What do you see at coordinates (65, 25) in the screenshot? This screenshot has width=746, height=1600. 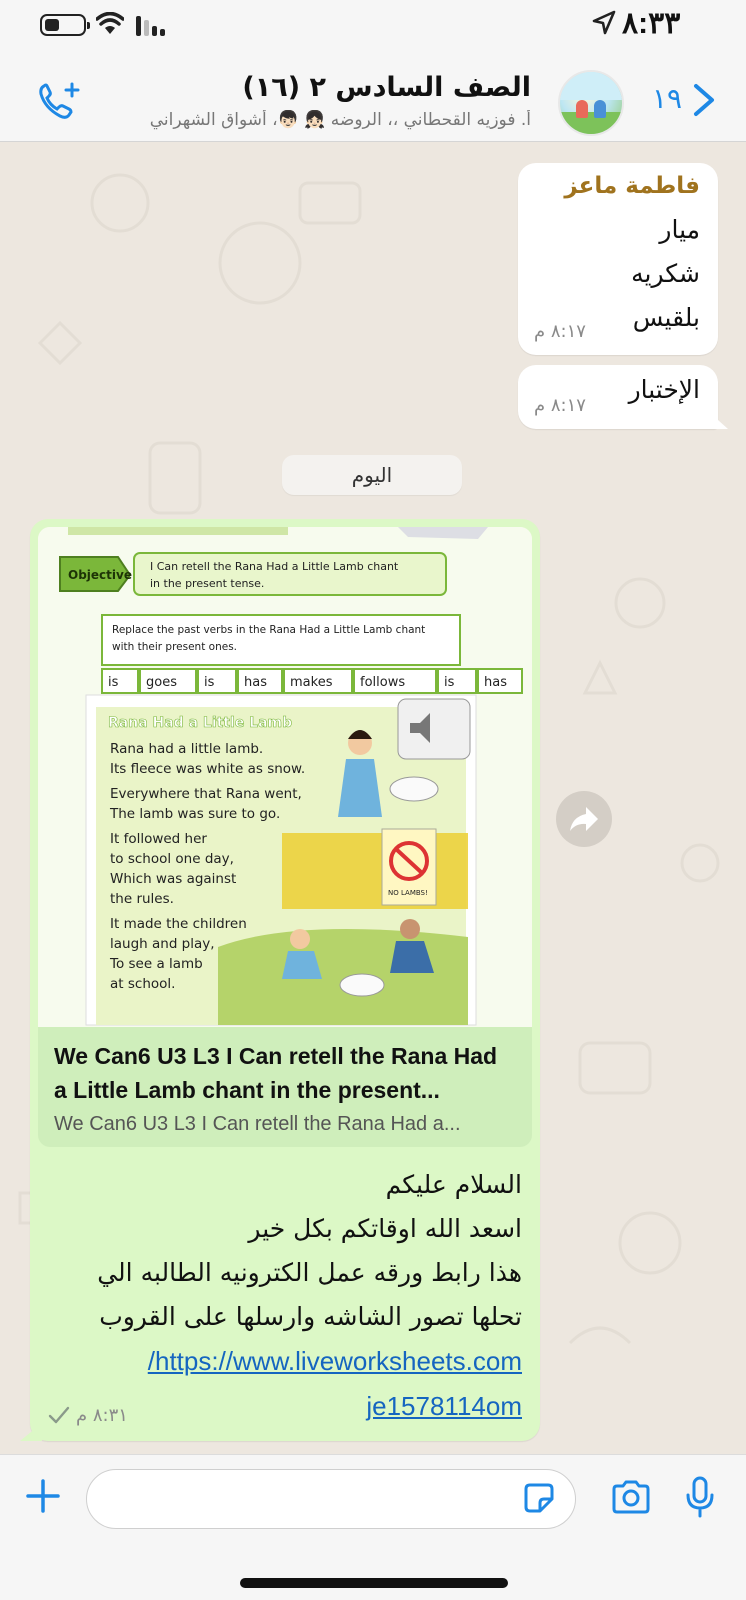 I see `battery-icon` at bounding box center [65, 25].